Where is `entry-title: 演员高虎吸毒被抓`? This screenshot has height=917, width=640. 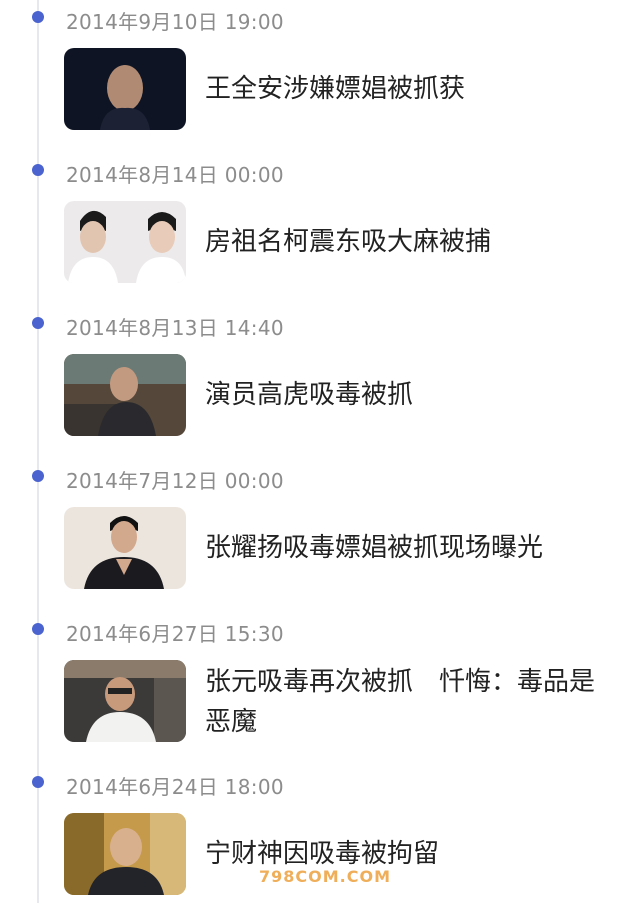 entry-title: 演员高虎吸毒被抓 is located at coordinates (410, 395).